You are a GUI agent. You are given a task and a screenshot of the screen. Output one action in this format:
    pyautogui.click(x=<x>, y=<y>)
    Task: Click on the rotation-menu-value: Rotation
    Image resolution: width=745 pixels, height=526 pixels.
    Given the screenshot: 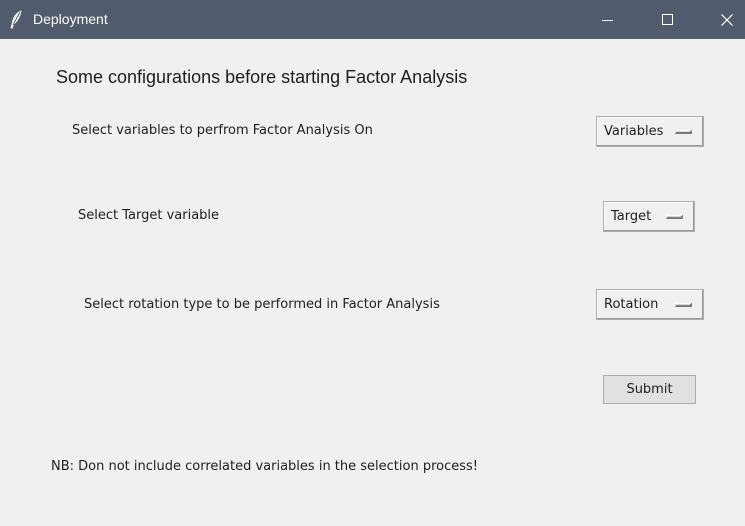 What is the action you would take?
    pyautogui.click(x=631, y=304)
    